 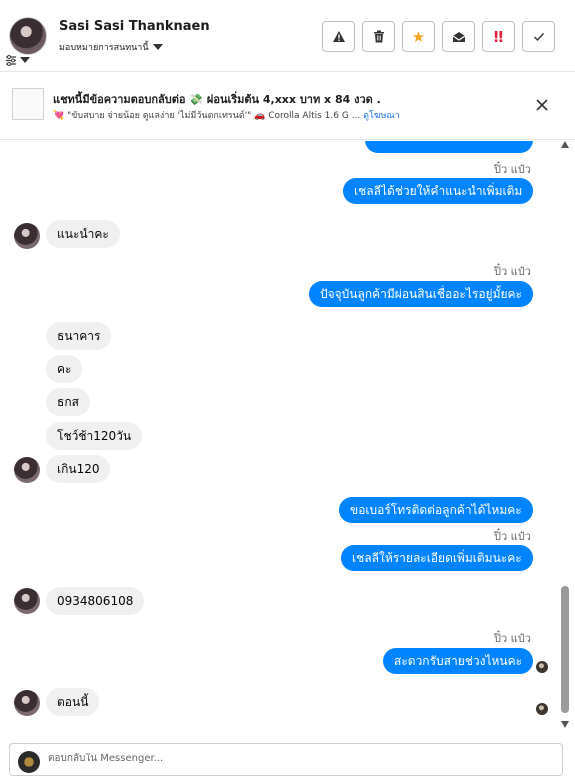 I want to click on double-exclamation-icon: ‼, so click(x=498, y=36).